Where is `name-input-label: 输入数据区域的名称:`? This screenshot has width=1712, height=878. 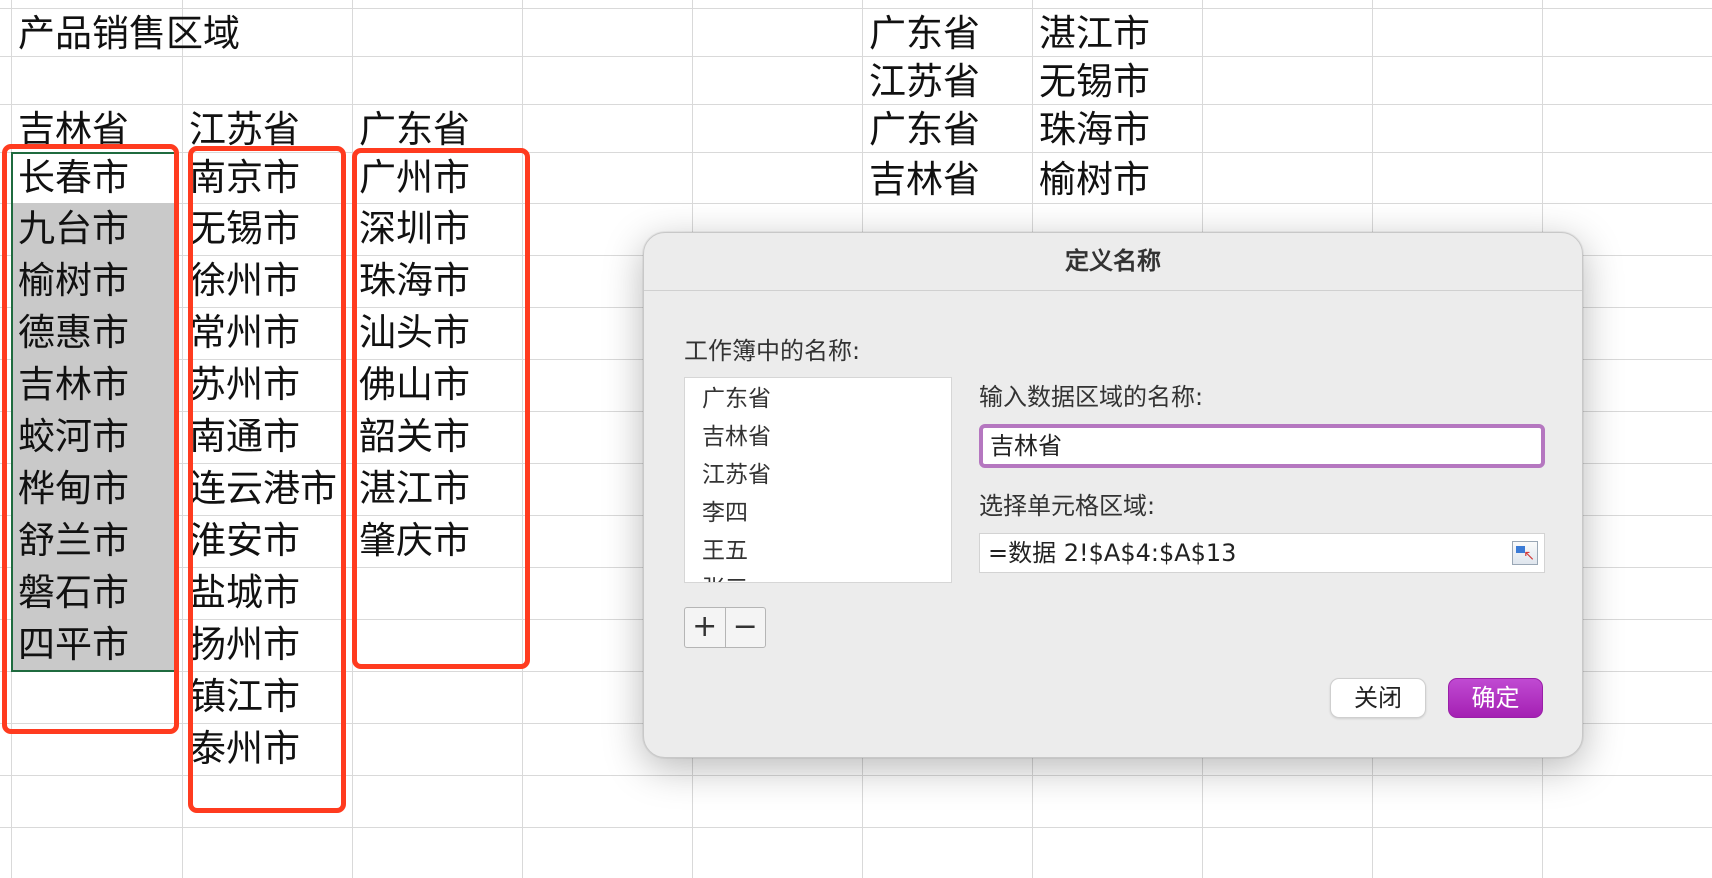
name-input-label: 输入数据区域的名称: is located at coordinates (1091, 397).